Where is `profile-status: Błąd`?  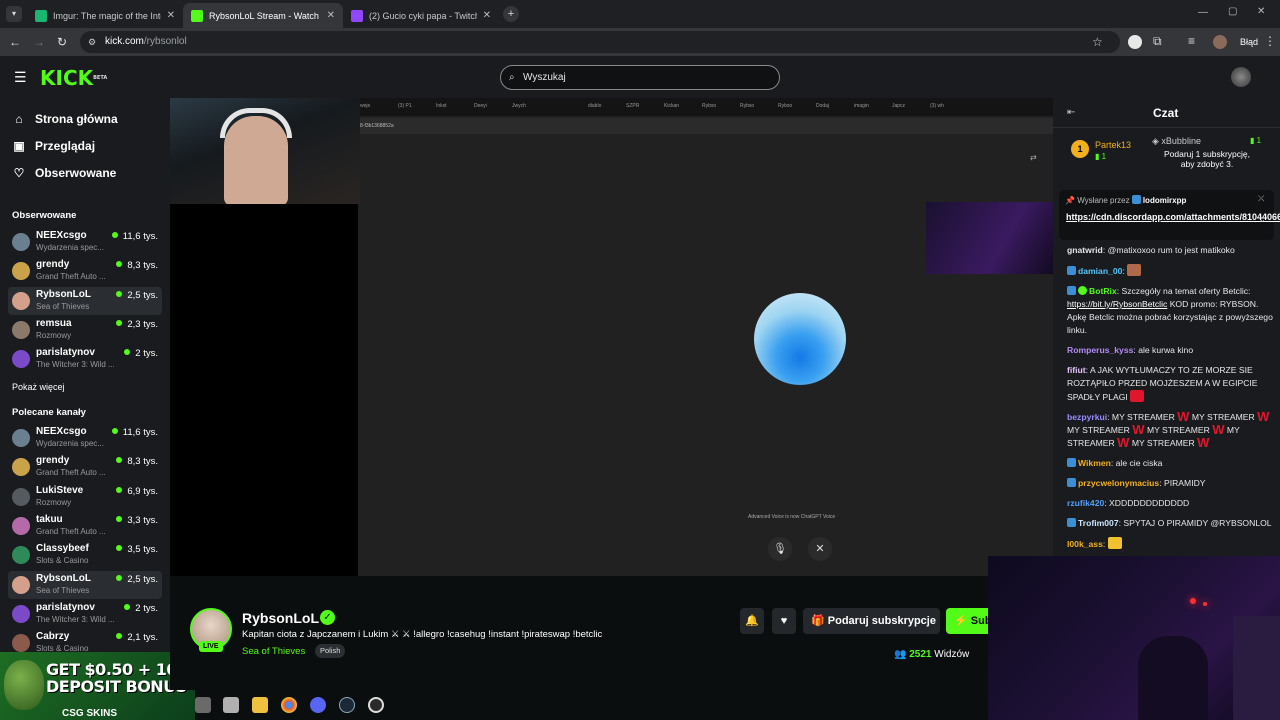
profile-status: Błąd is located at coordinates (1249, 42).